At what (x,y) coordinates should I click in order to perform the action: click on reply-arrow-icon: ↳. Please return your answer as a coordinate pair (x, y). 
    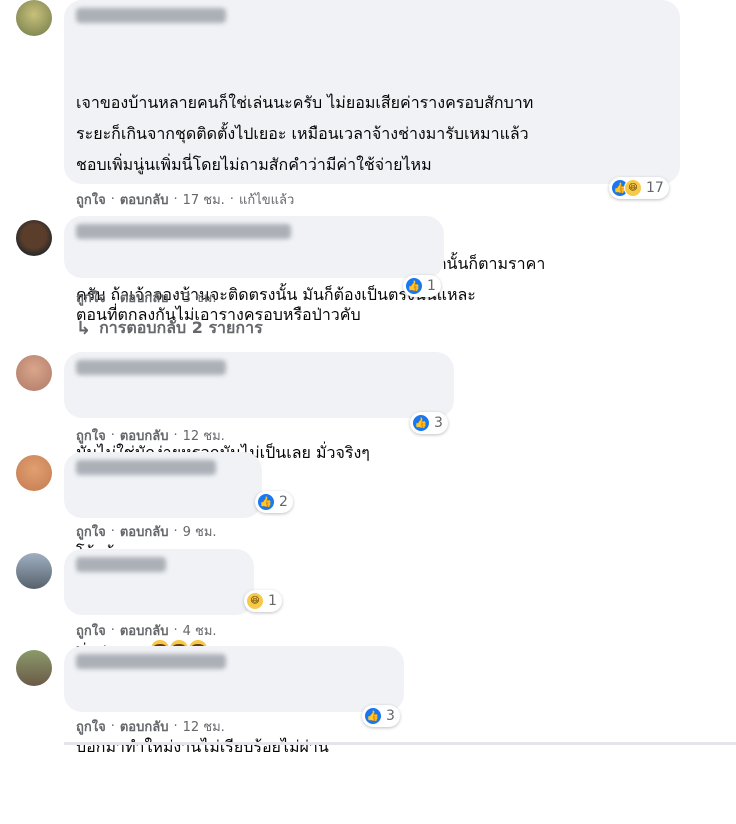
    Looking at the image, I should click on (84, 328).